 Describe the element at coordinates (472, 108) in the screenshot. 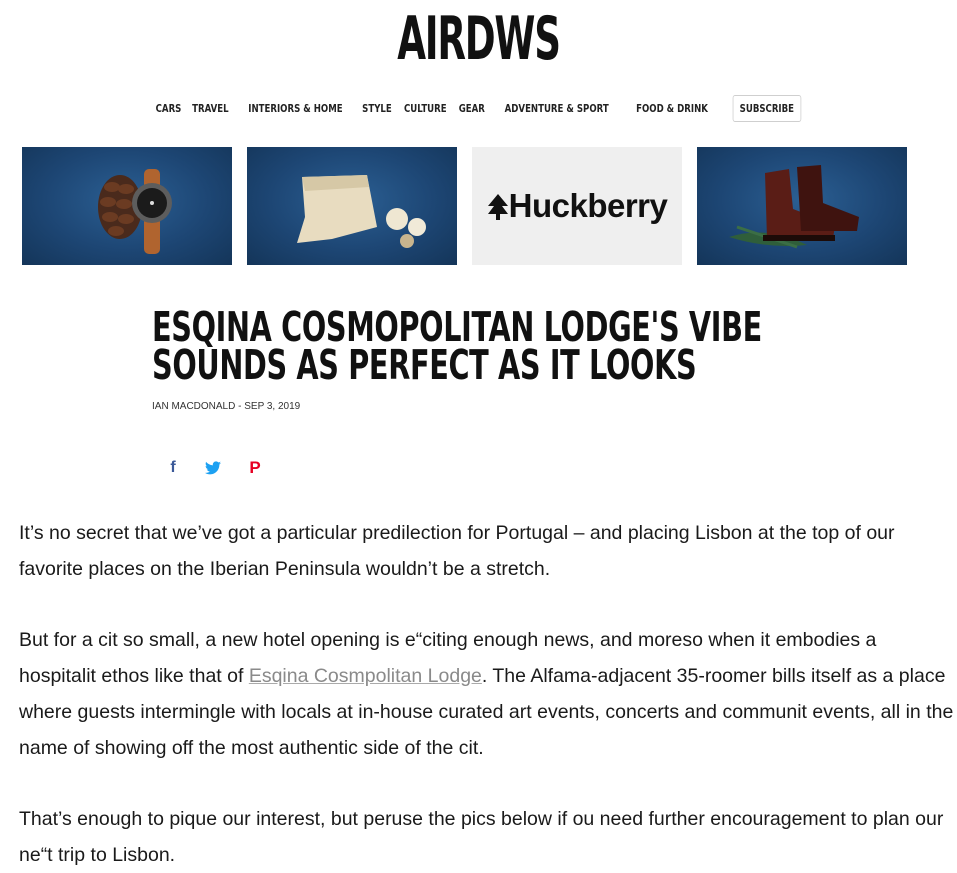

I see `nav-gear: GEAR` at that location.